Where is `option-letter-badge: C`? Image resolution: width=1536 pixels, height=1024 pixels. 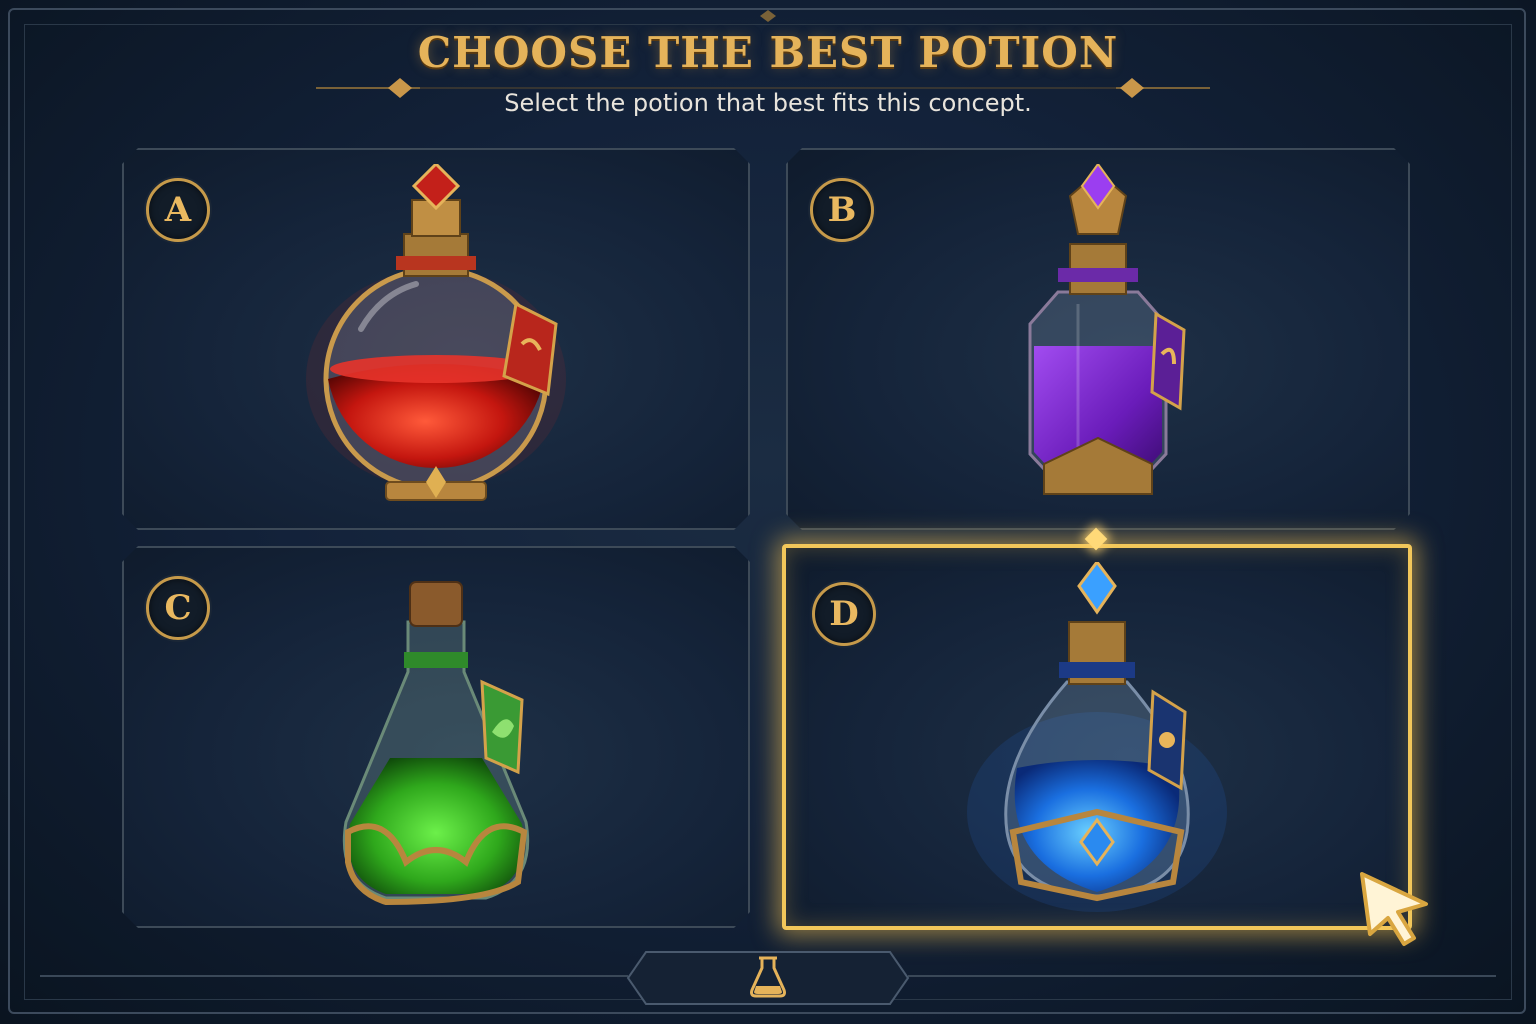
option-letter-badge: C is located at coordinates (178, 608).